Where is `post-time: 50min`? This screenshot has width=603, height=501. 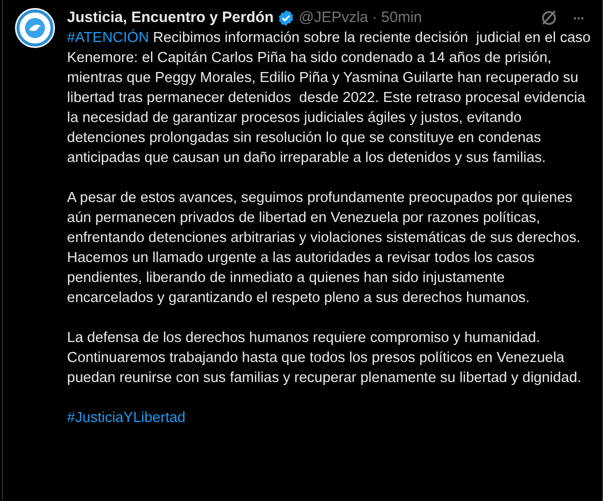
post-time: 50min is located at coordinates (401, 18).